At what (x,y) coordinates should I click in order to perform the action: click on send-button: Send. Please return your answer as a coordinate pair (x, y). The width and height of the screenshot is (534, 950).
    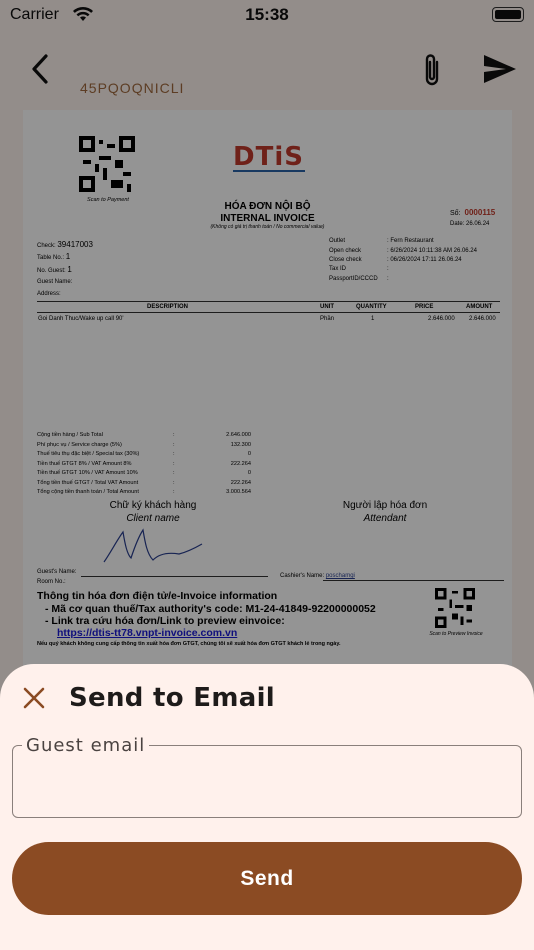
    Looking at the image, I should click on (267, 878).